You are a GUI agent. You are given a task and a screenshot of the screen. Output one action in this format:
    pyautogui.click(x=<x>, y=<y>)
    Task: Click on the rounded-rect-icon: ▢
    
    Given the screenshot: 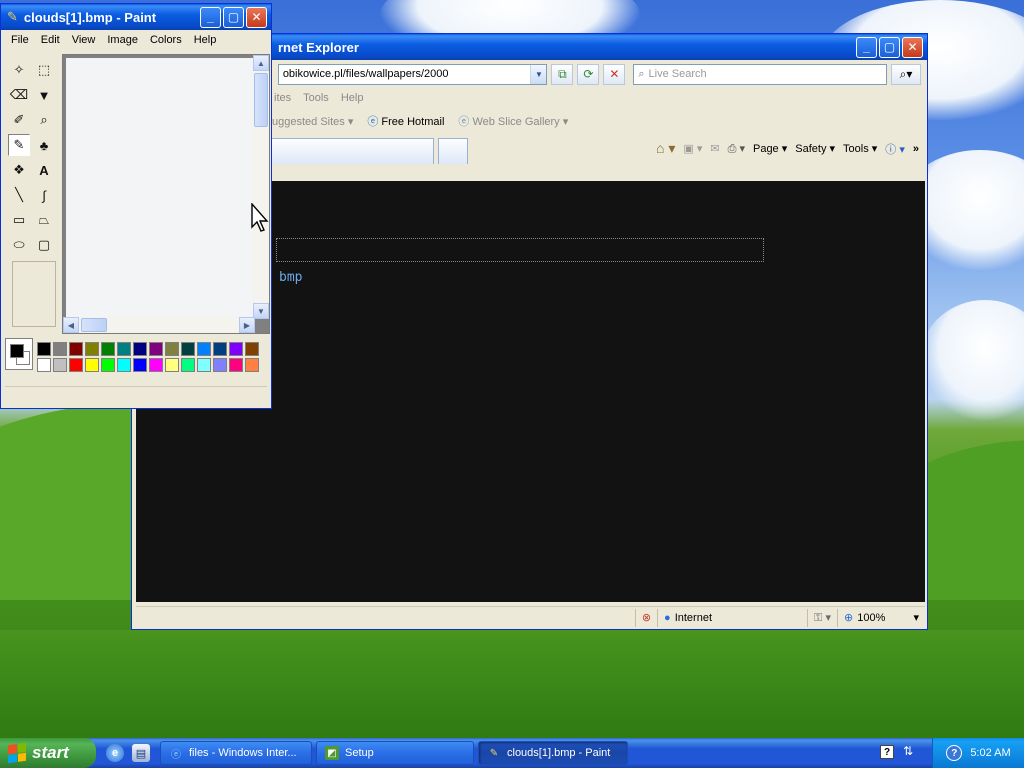 What is the action you would take?
    pyautogui.click(x=44, y=245)
    